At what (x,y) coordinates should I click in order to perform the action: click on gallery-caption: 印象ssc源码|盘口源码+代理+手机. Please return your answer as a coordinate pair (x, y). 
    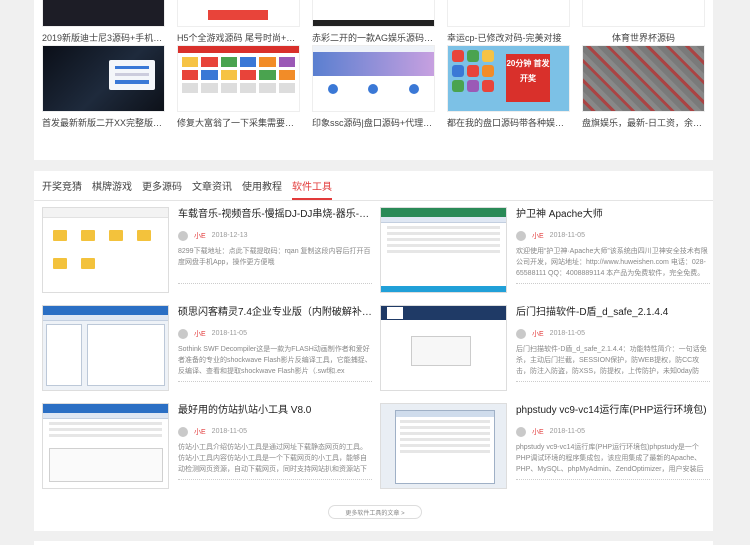
    Looking at the image, I should click on (373, 122).